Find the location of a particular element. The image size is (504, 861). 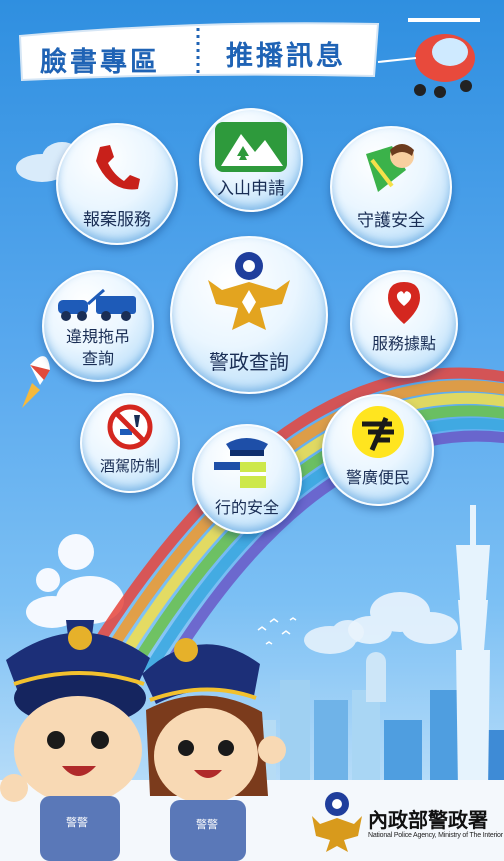

drunk-driving-label: 酒駕防制 is located at coordinates (129, 466).